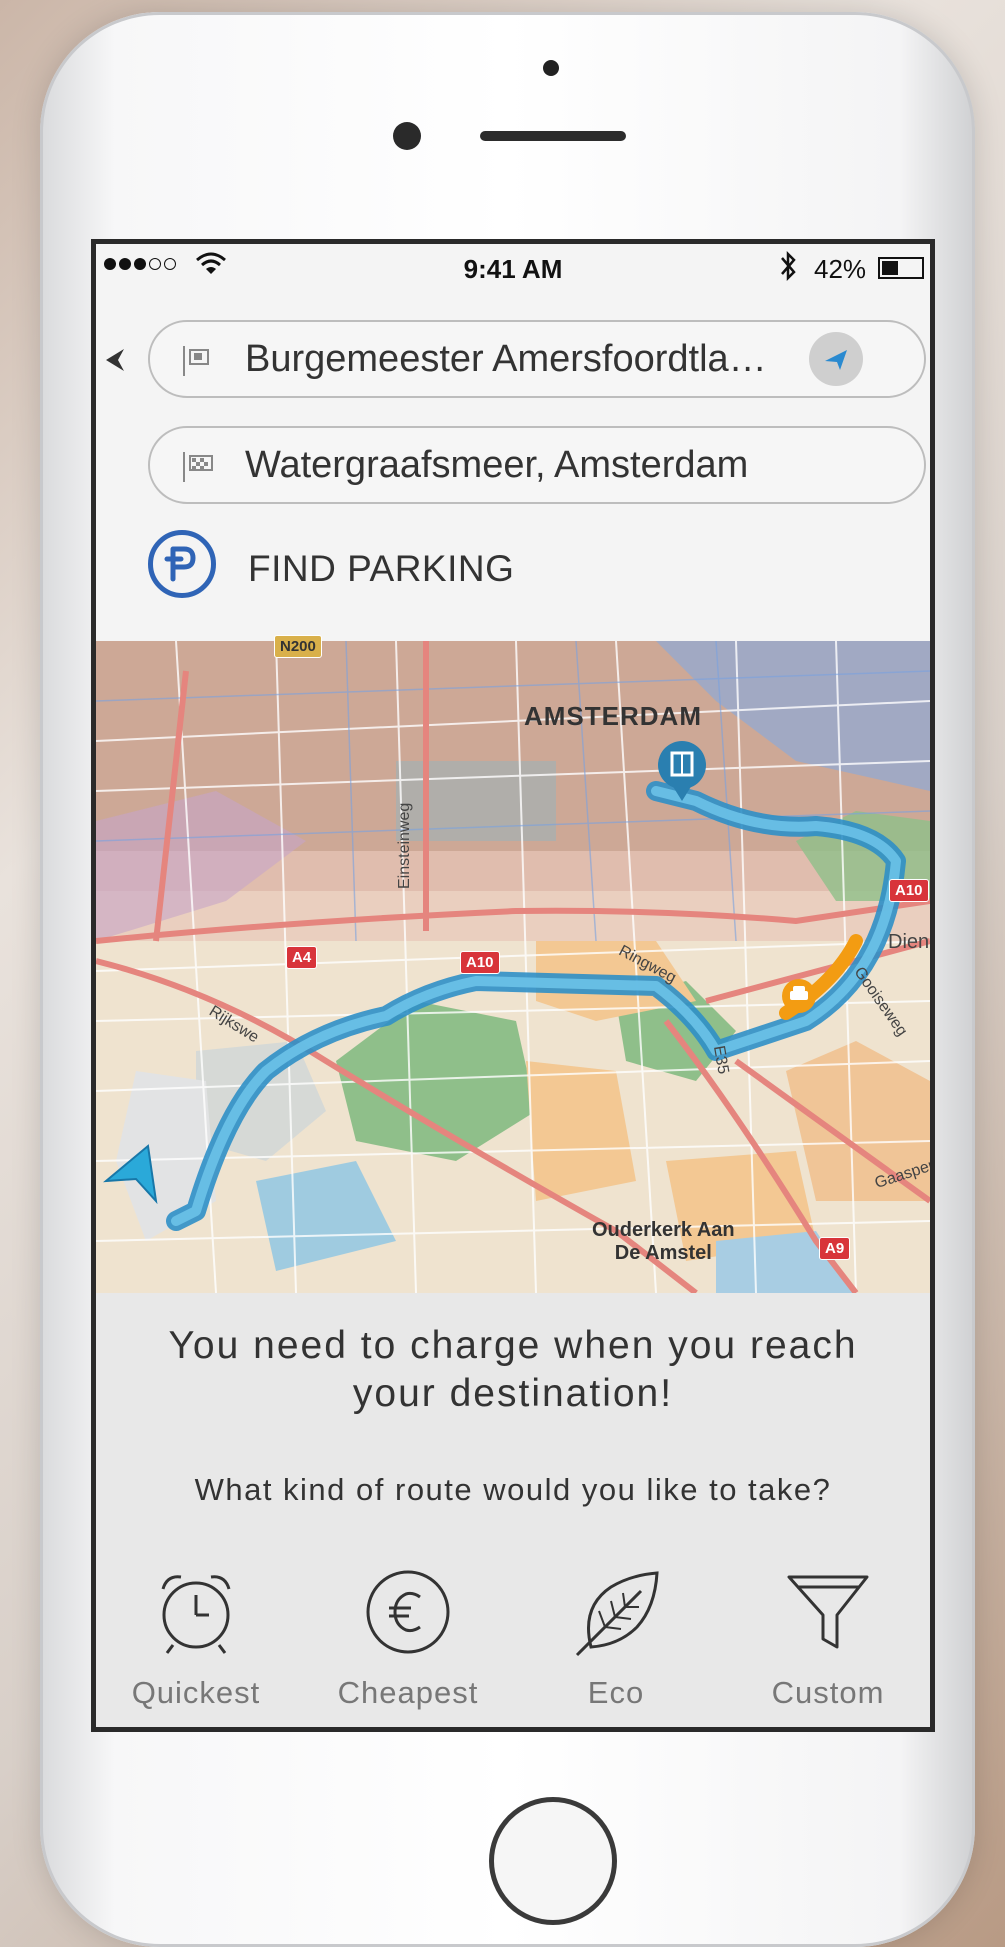 Image resolution: width=1005 pixels, height=1947 pixels. I want to click on home-button, so click(553, 1861).